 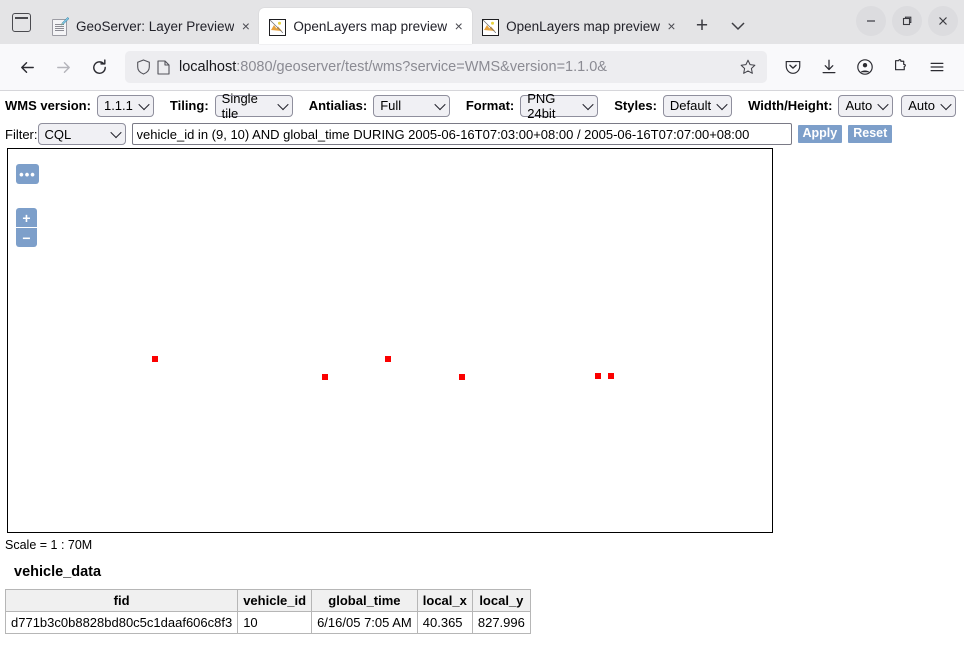 I want to click on pocket-icon, so click(x=793, y=67).